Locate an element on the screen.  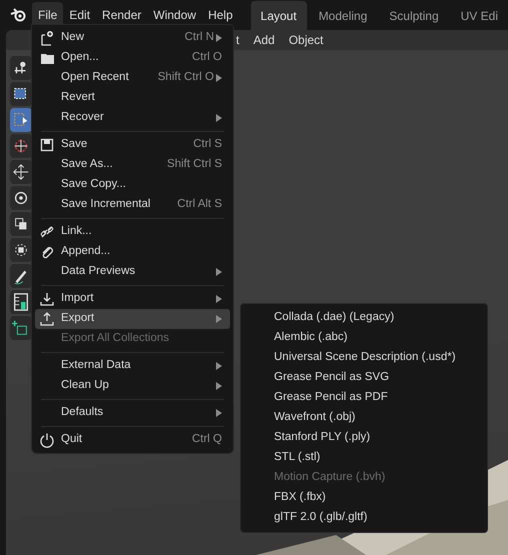
menu-item: Data Previews is located at coordinates (132, 272).